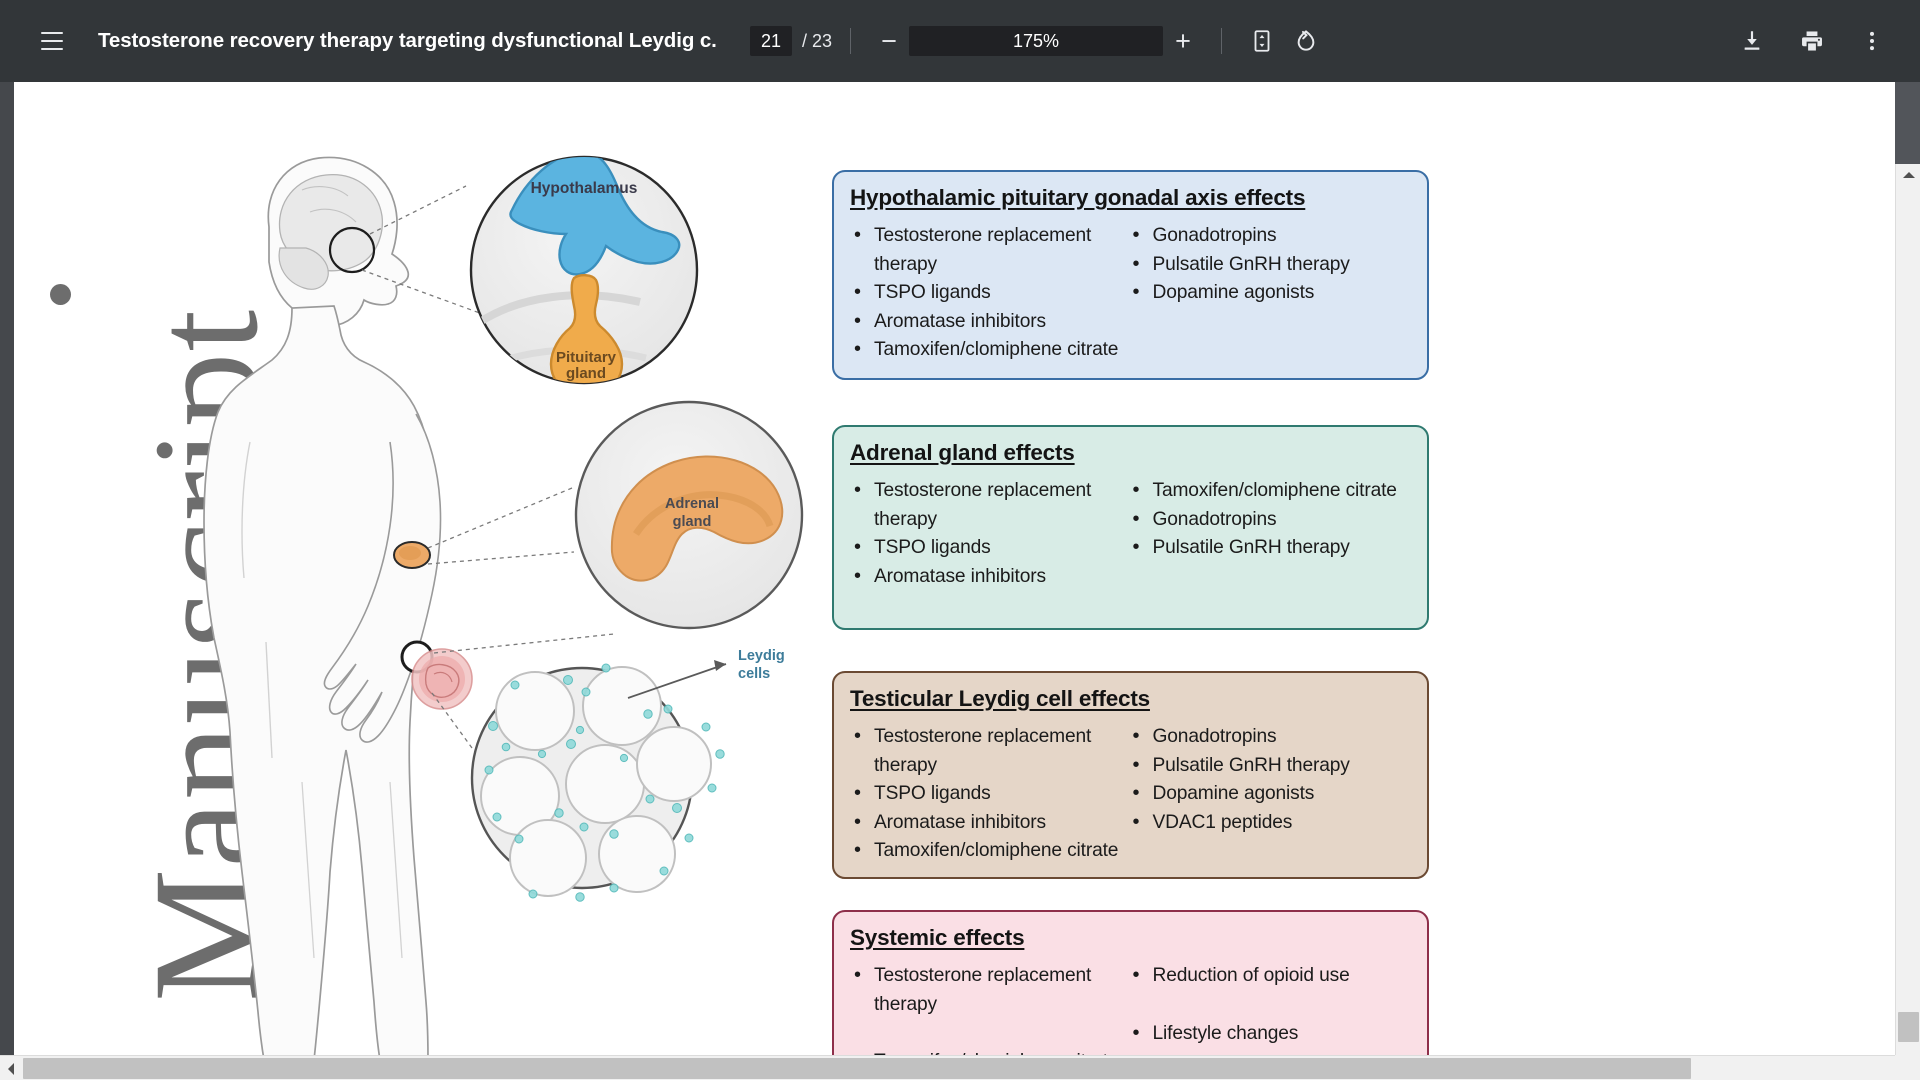  What do you see at coordinates (1000, 698) in the screenshot?
I see `effects-box-title: Testicular Leydig cell effects` at bounding box center [1000, 698].